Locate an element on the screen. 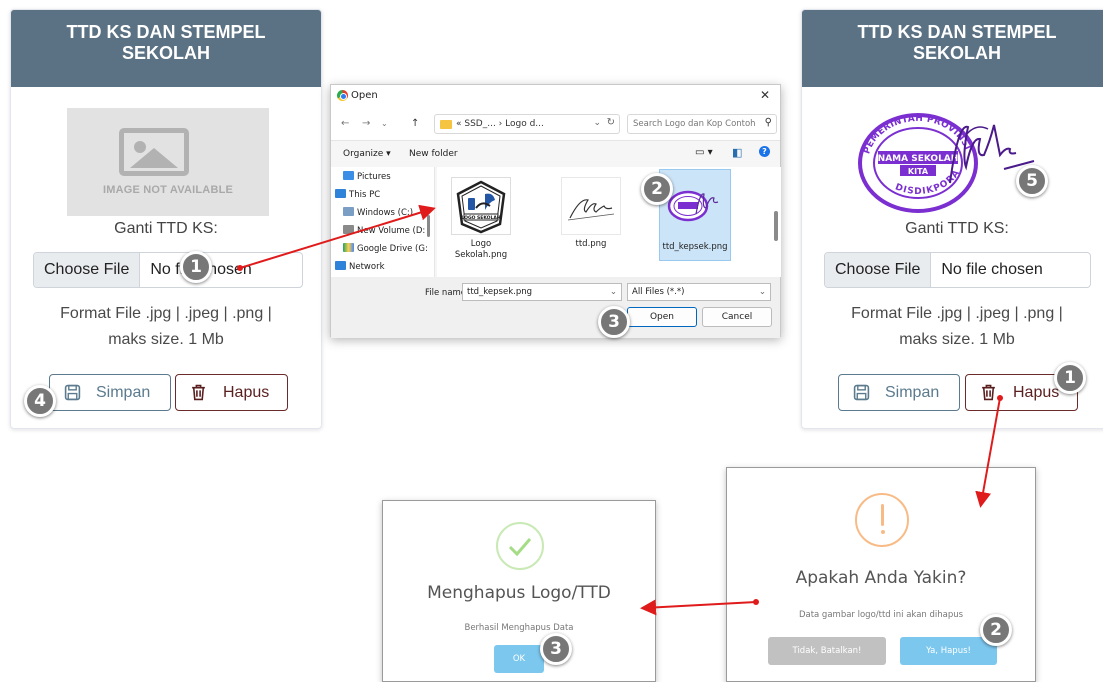 The height and width of the screenshot is (682, 1103). step-badge-r1: 1 is located at coordinates (1070, 378).